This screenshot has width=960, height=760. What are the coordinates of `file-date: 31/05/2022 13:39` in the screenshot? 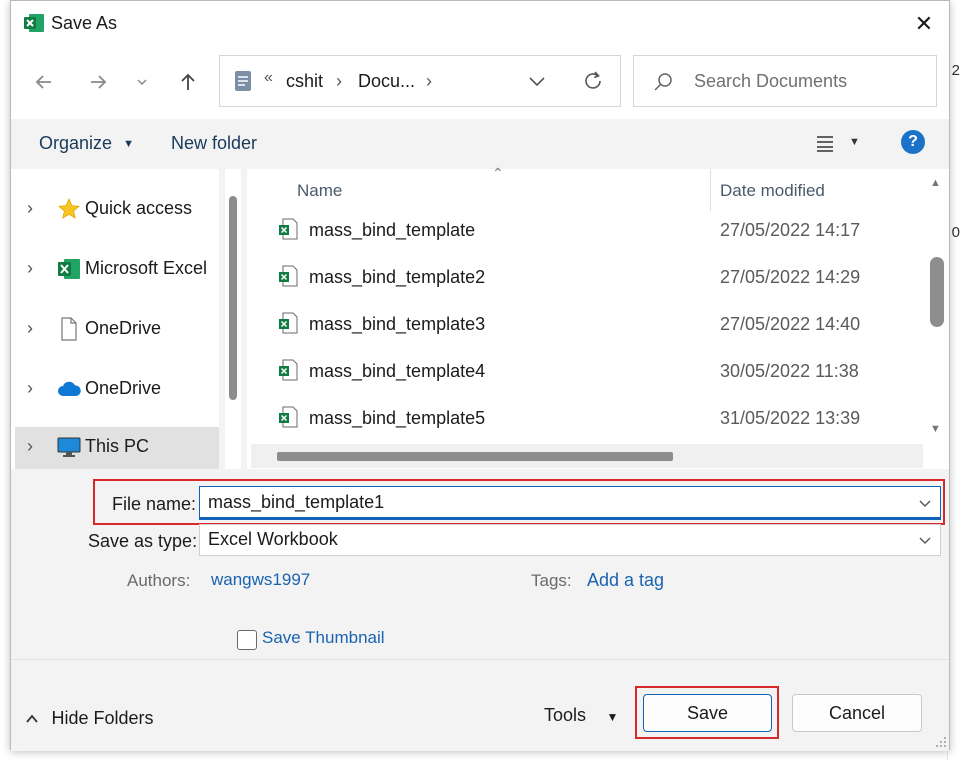 It's located at (790, 418).